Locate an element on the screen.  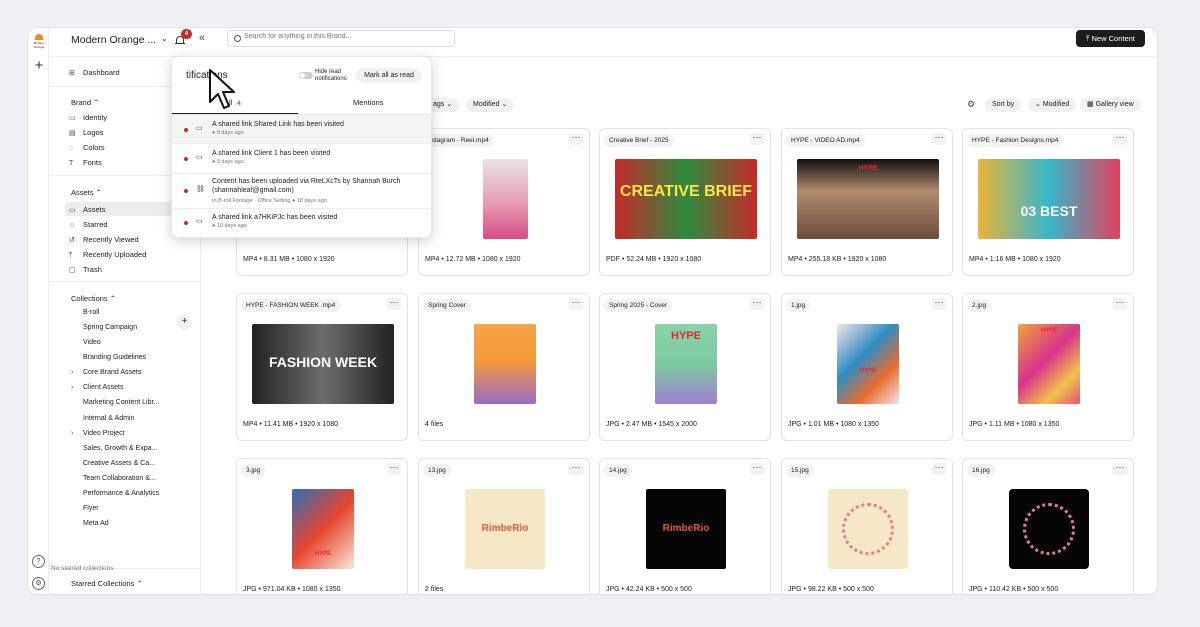
collections-section-heading: Collections ⌃ is located at coordinates (93, 298).